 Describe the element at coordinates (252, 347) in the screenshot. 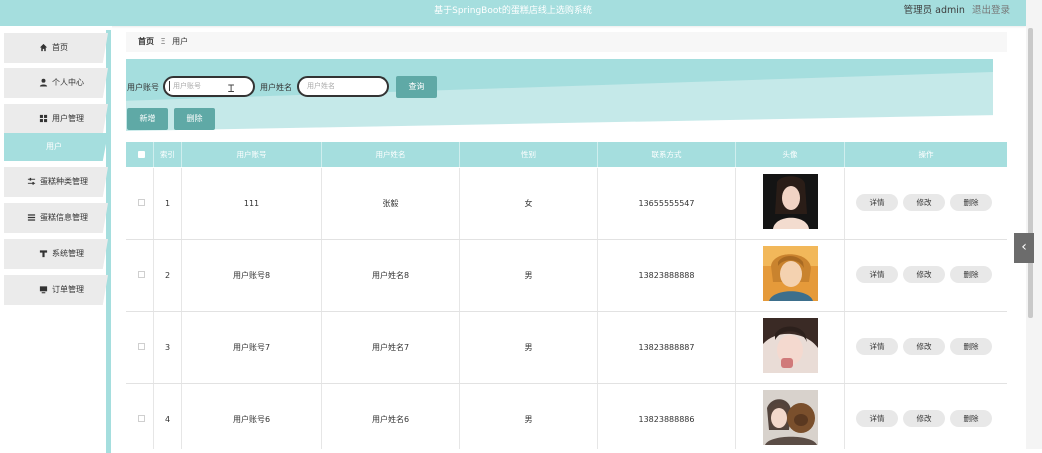

I see `row-account: 用户账号7` at that location.